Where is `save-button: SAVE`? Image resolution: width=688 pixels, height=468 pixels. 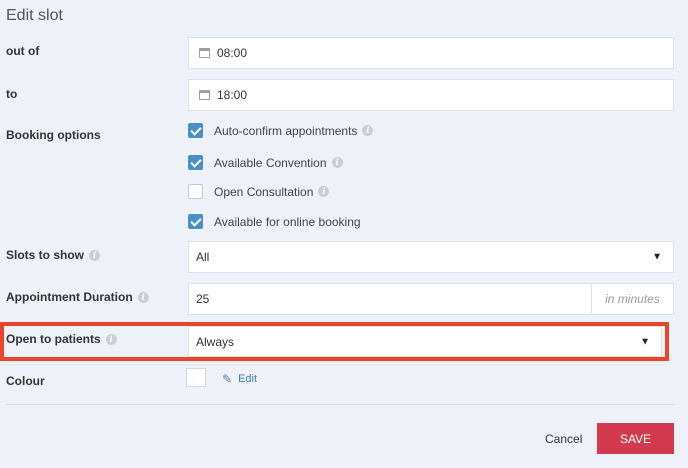 save-button: SAVE is located at coordinates (635, 438).